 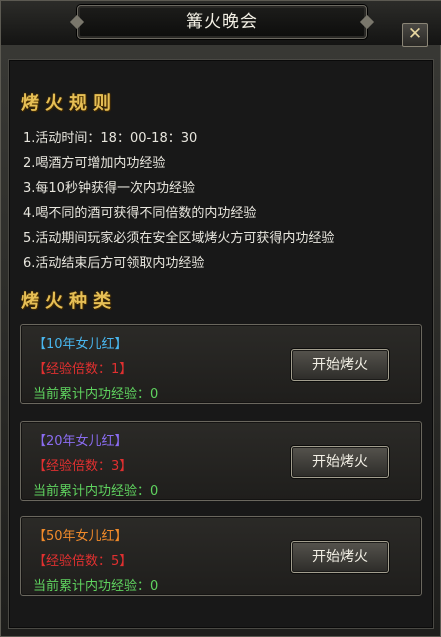 What do you see at coordinates (415, 35) in the screenshot?
I see `close-icon: ✕` at bounding box center [415, 35].